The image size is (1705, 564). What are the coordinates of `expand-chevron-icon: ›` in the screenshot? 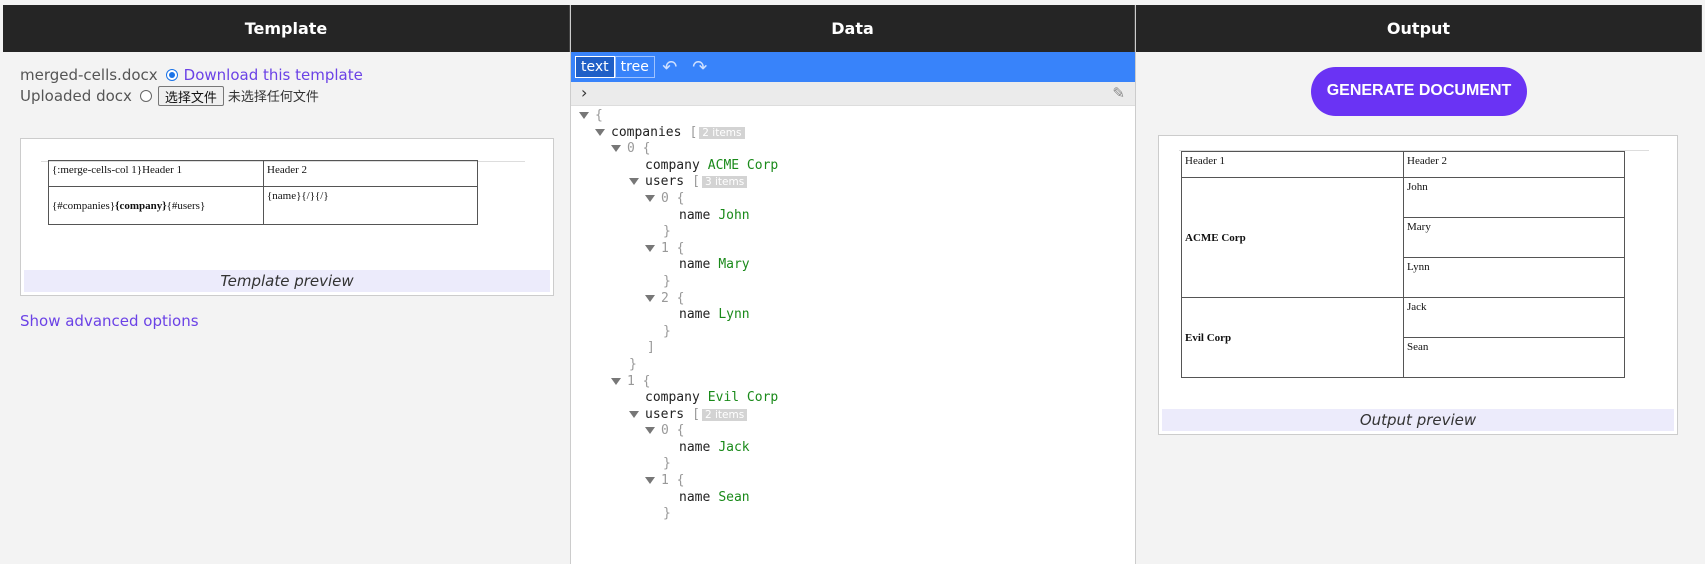 It's located at (584, 92).